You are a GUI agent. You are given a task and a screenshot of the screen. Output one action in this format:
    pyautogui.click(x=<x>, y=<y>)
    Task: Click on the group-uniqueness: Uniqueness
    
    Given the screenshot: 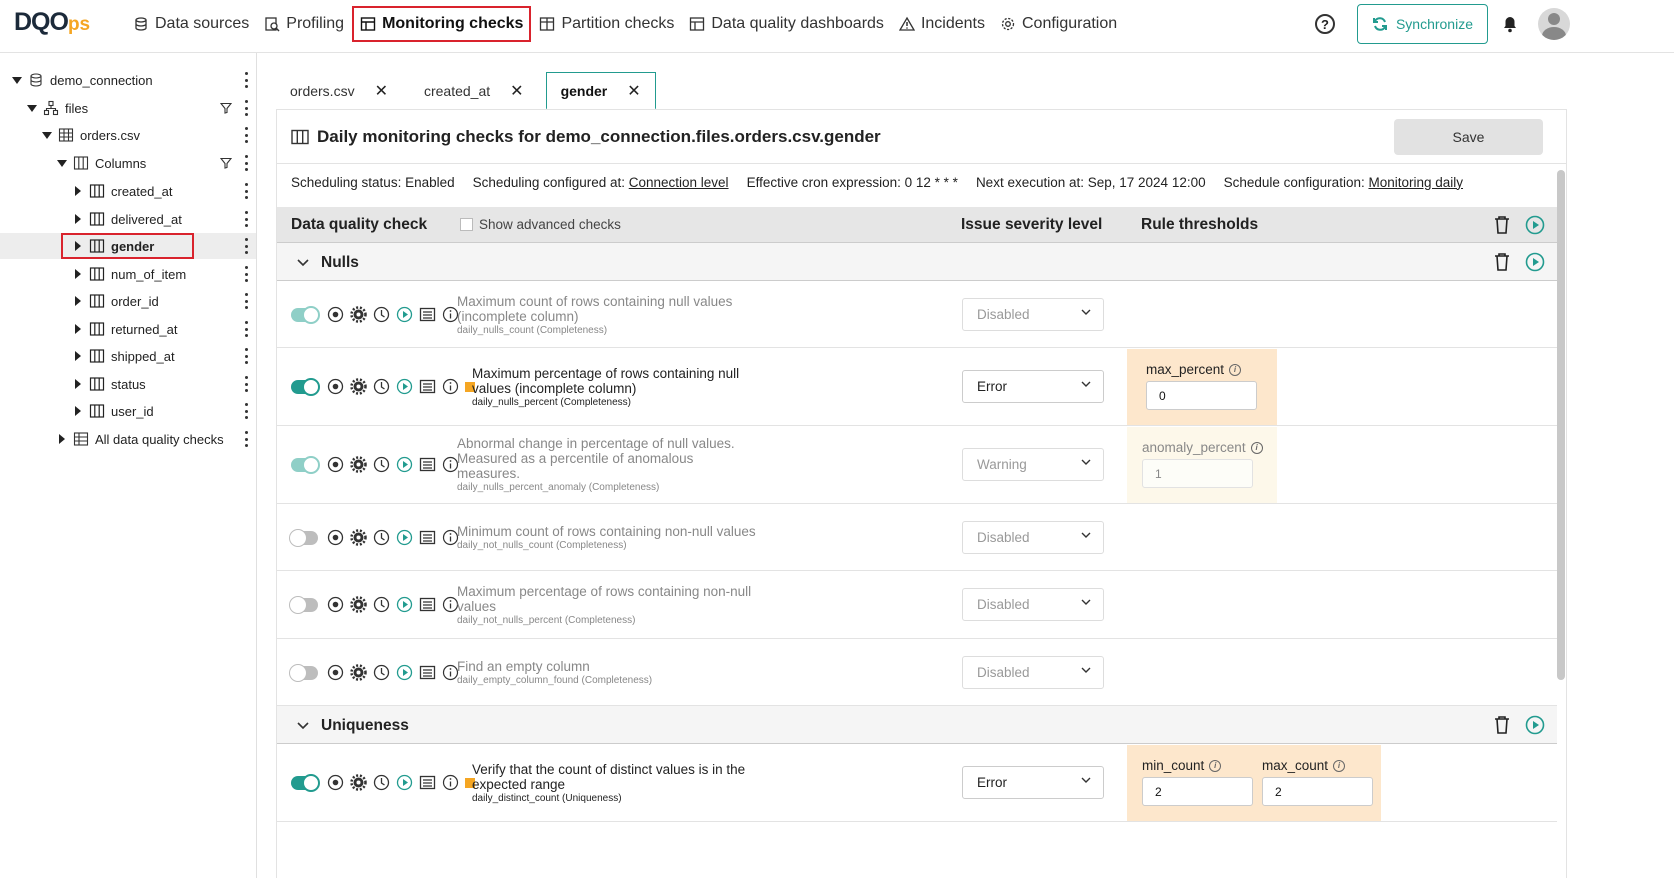 What is the action you would take?
    pyautogui.click(x=917, y=725)
    